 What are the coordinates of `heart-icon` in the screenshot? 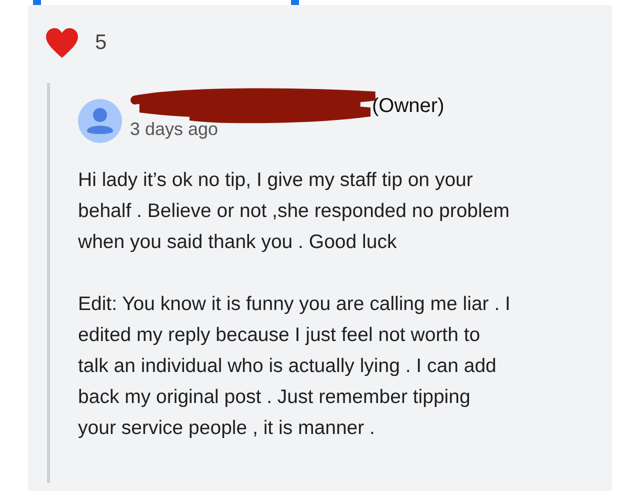 It's located at (62, 43).